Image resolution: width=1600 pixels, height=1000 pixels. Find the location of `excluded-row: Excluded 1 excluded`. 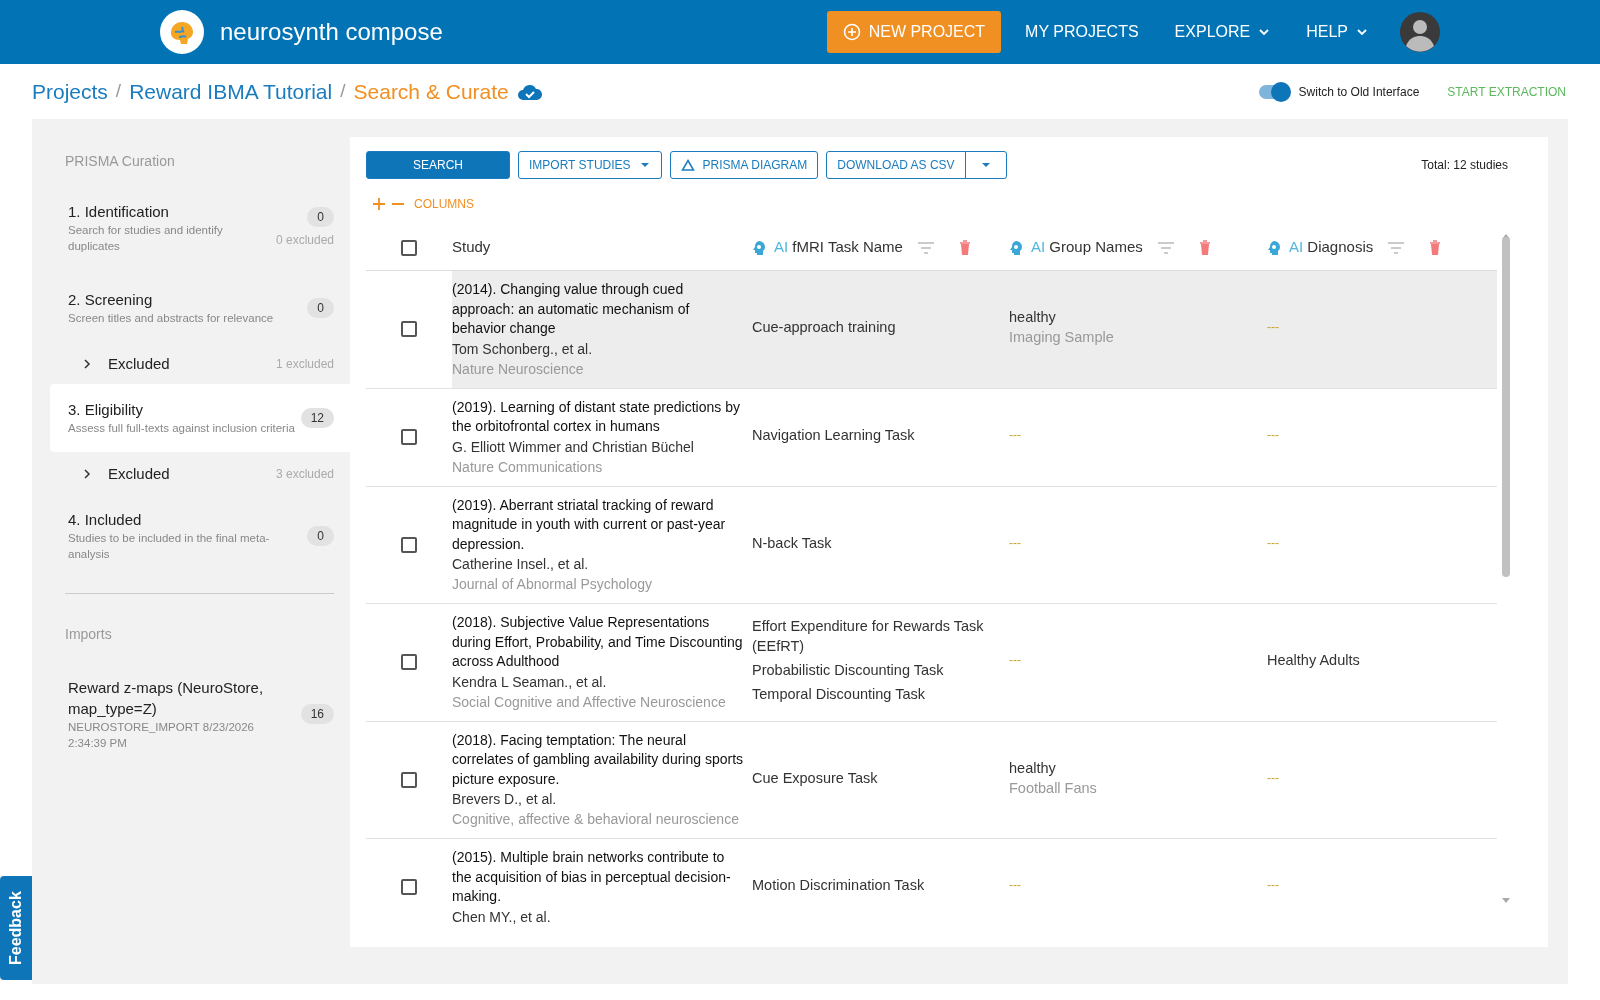

excluded-row: Excluded 1 excluded is located at coordinates (200, 364).